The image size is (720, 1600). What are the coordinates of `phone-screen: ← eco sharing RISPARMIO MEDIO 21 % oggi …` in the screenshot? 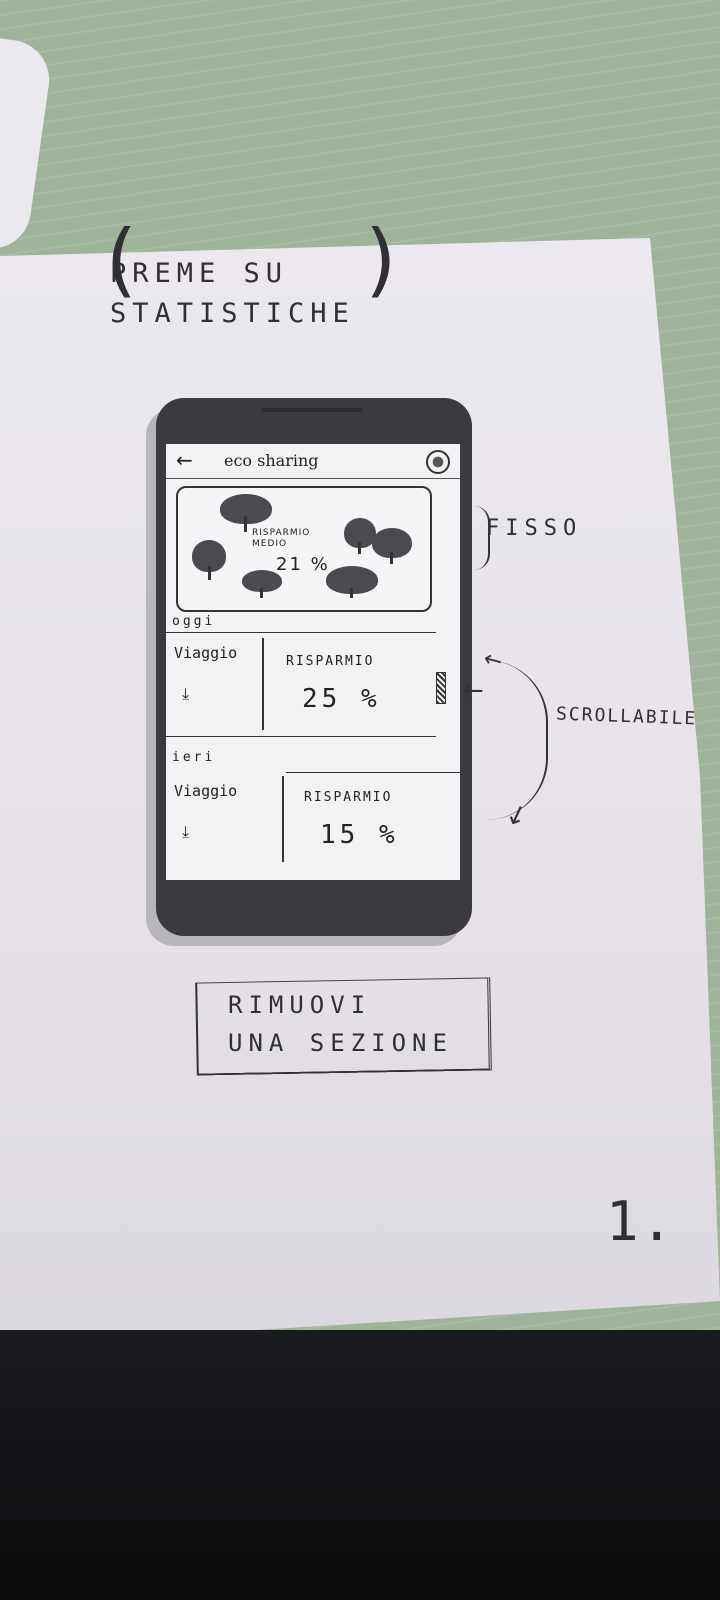 It's located at (313, 662).